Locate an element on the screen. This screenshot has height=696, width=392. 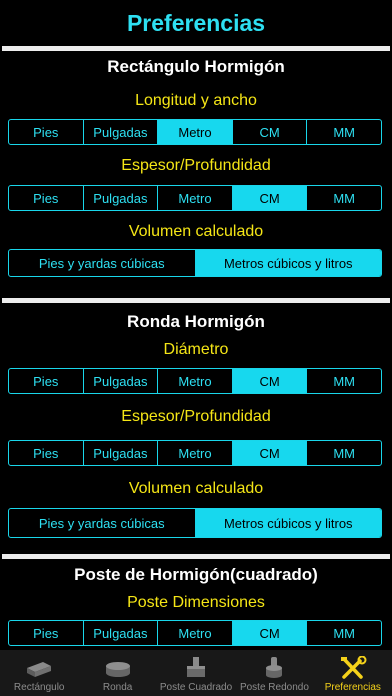
tools-icon is located at coordinates (353, 667).